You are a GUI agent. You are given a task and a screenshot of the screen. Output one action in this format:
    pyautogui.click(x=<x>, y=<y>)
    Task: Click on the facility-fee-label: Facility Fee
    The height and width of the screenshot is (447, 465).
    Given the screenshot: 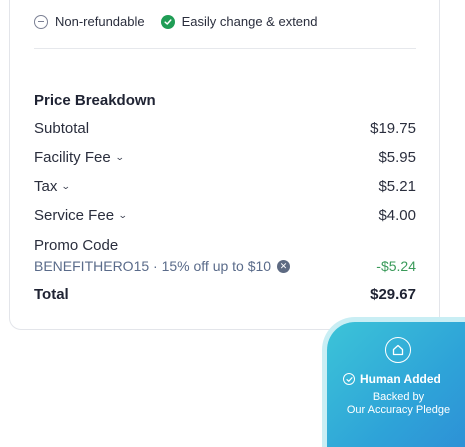 What is the action you would take?
    pyautogui.click(x=72, y=157)
    